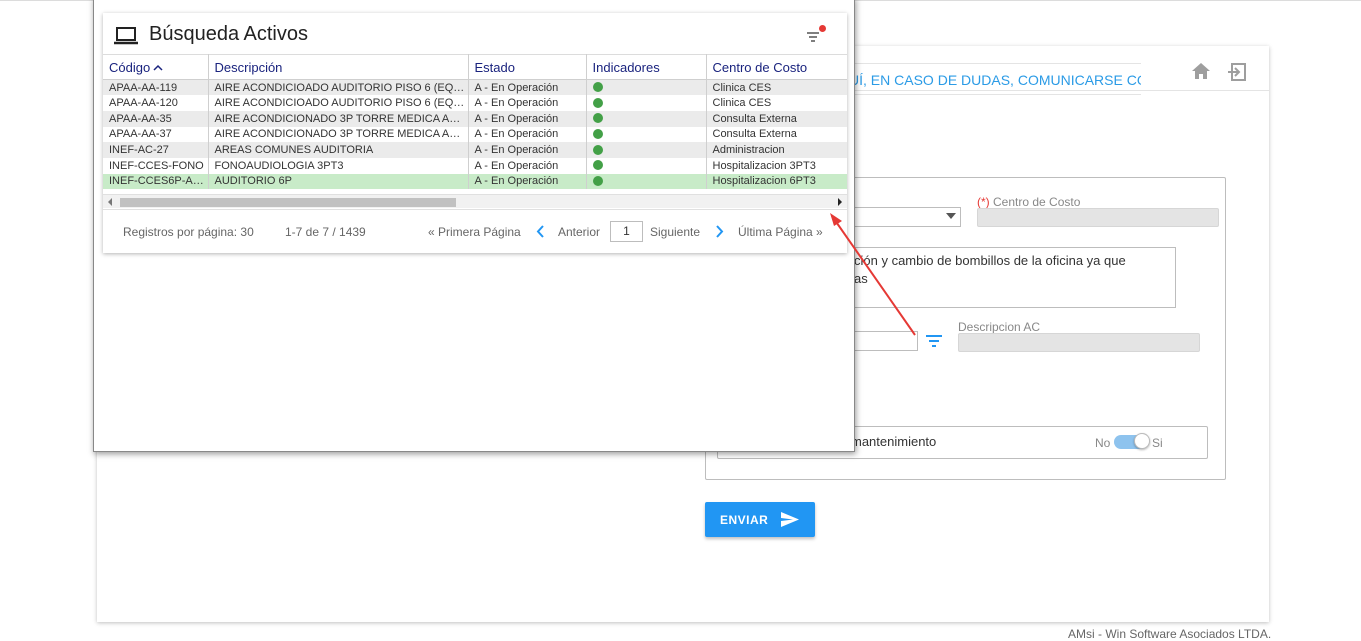  What do you see at coordinates (338, 67) in the screenshot?
I see `column-header-descripcion: Descripción` at bounding box center [338, 67].